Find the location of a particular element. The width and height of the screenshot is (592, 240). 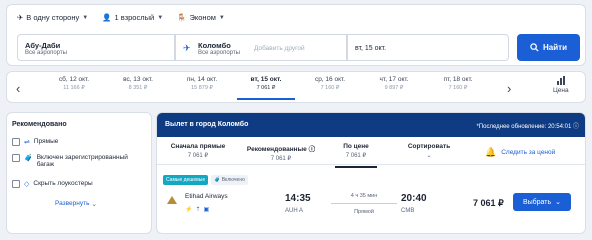

from-city: Абу-Даби is located at coordinates (43, 45).